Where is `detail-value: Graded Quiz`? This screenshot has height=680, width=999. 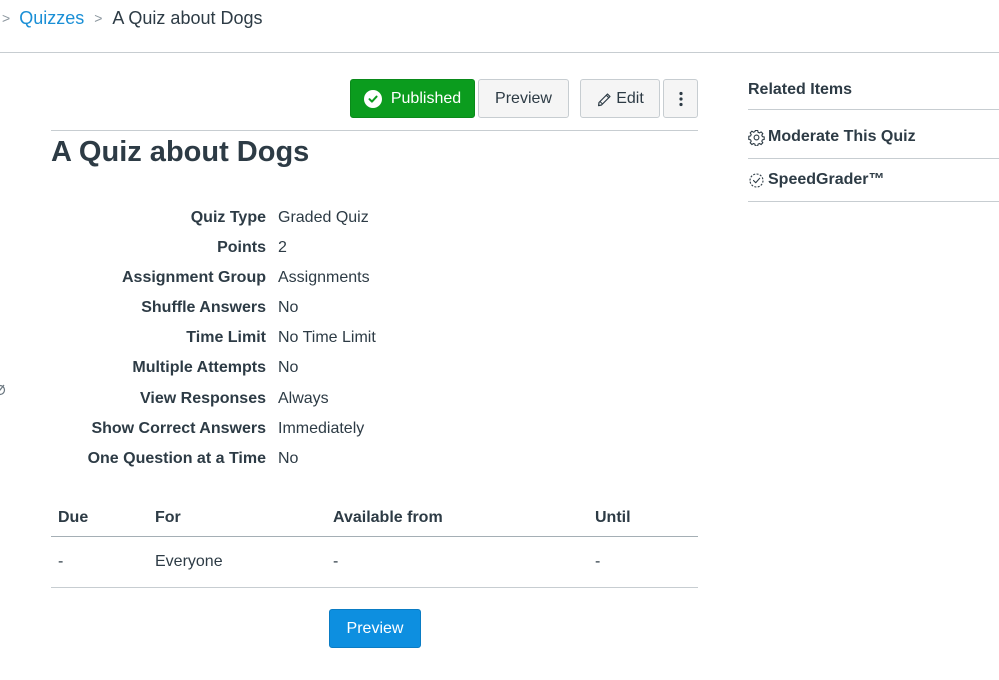 detail-value: Graded Quiz is located at coordinates (323, 217).